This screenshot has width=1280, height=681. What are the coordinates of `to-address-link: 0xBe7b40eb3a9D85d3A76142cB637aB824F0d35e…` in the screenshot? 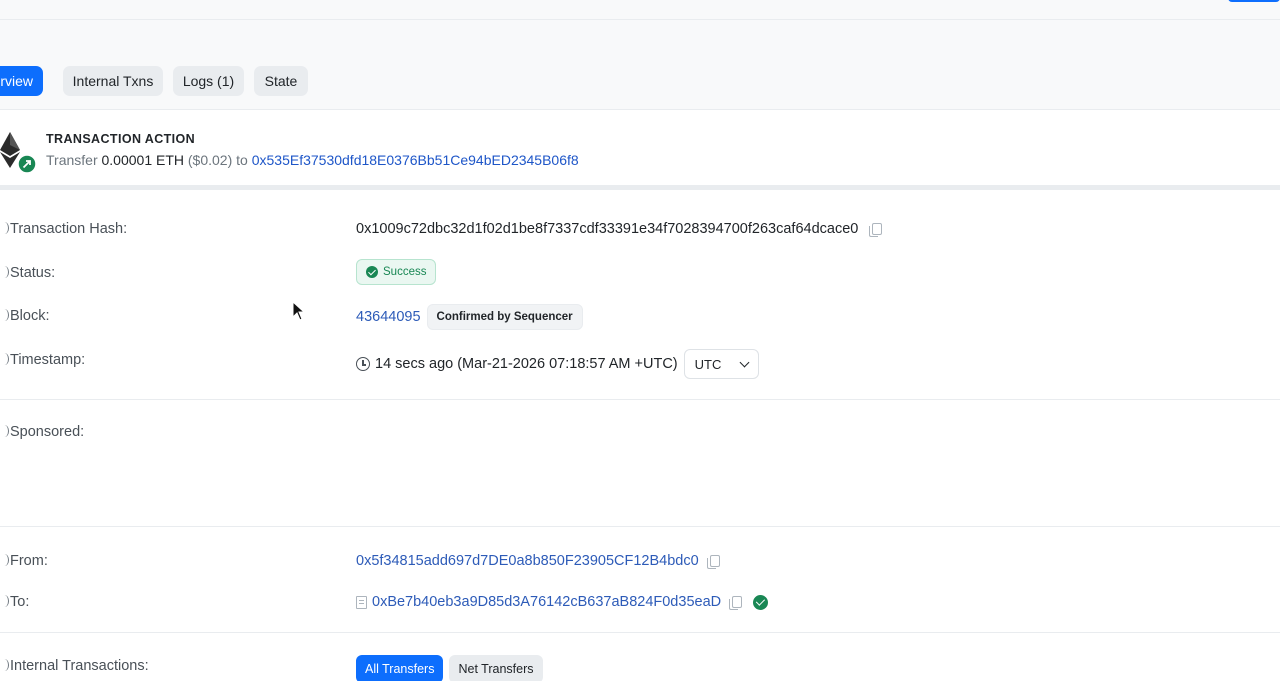 It's located at (546, 602).